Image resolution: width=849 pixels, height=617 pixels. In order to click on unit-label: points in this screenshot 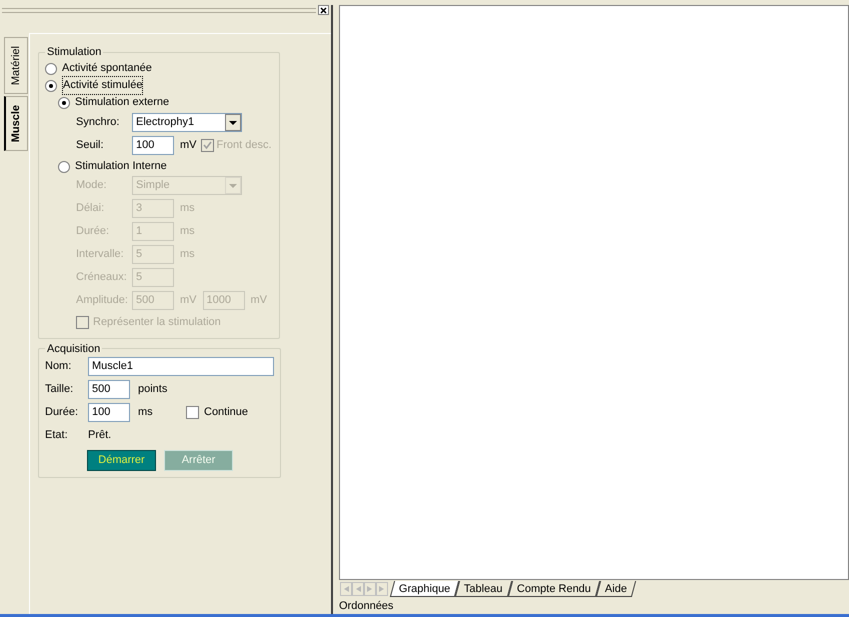, I will do `click(153, 390)`.